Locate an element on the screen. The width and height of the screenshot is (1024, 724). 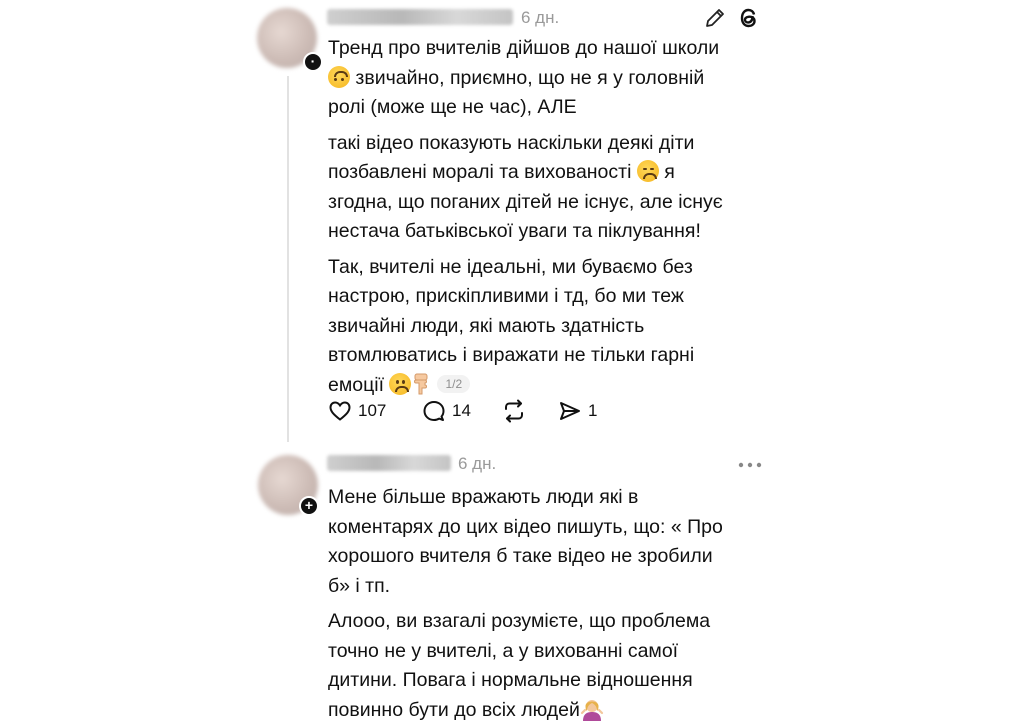
text-line: емоції 1/2 is located at coordinates (525, 386).